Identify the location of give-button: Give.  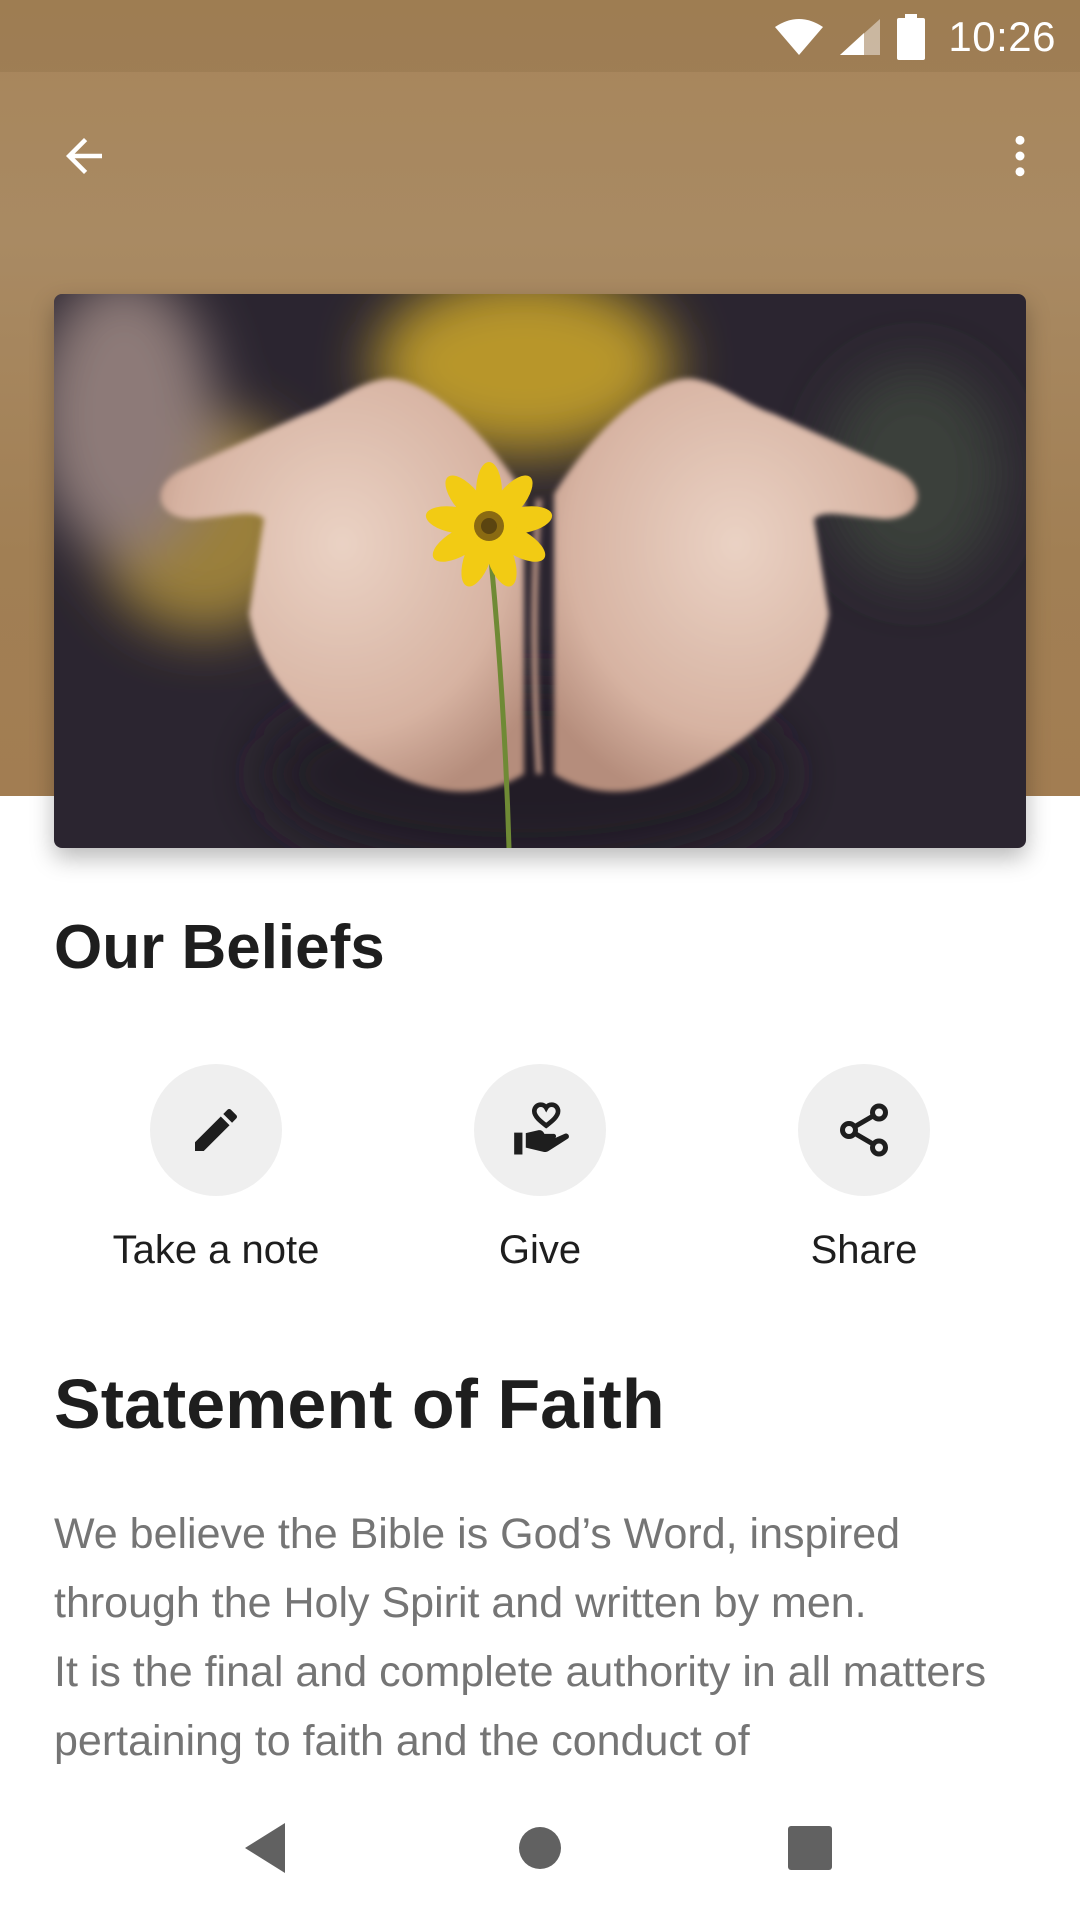
(540, 1168).